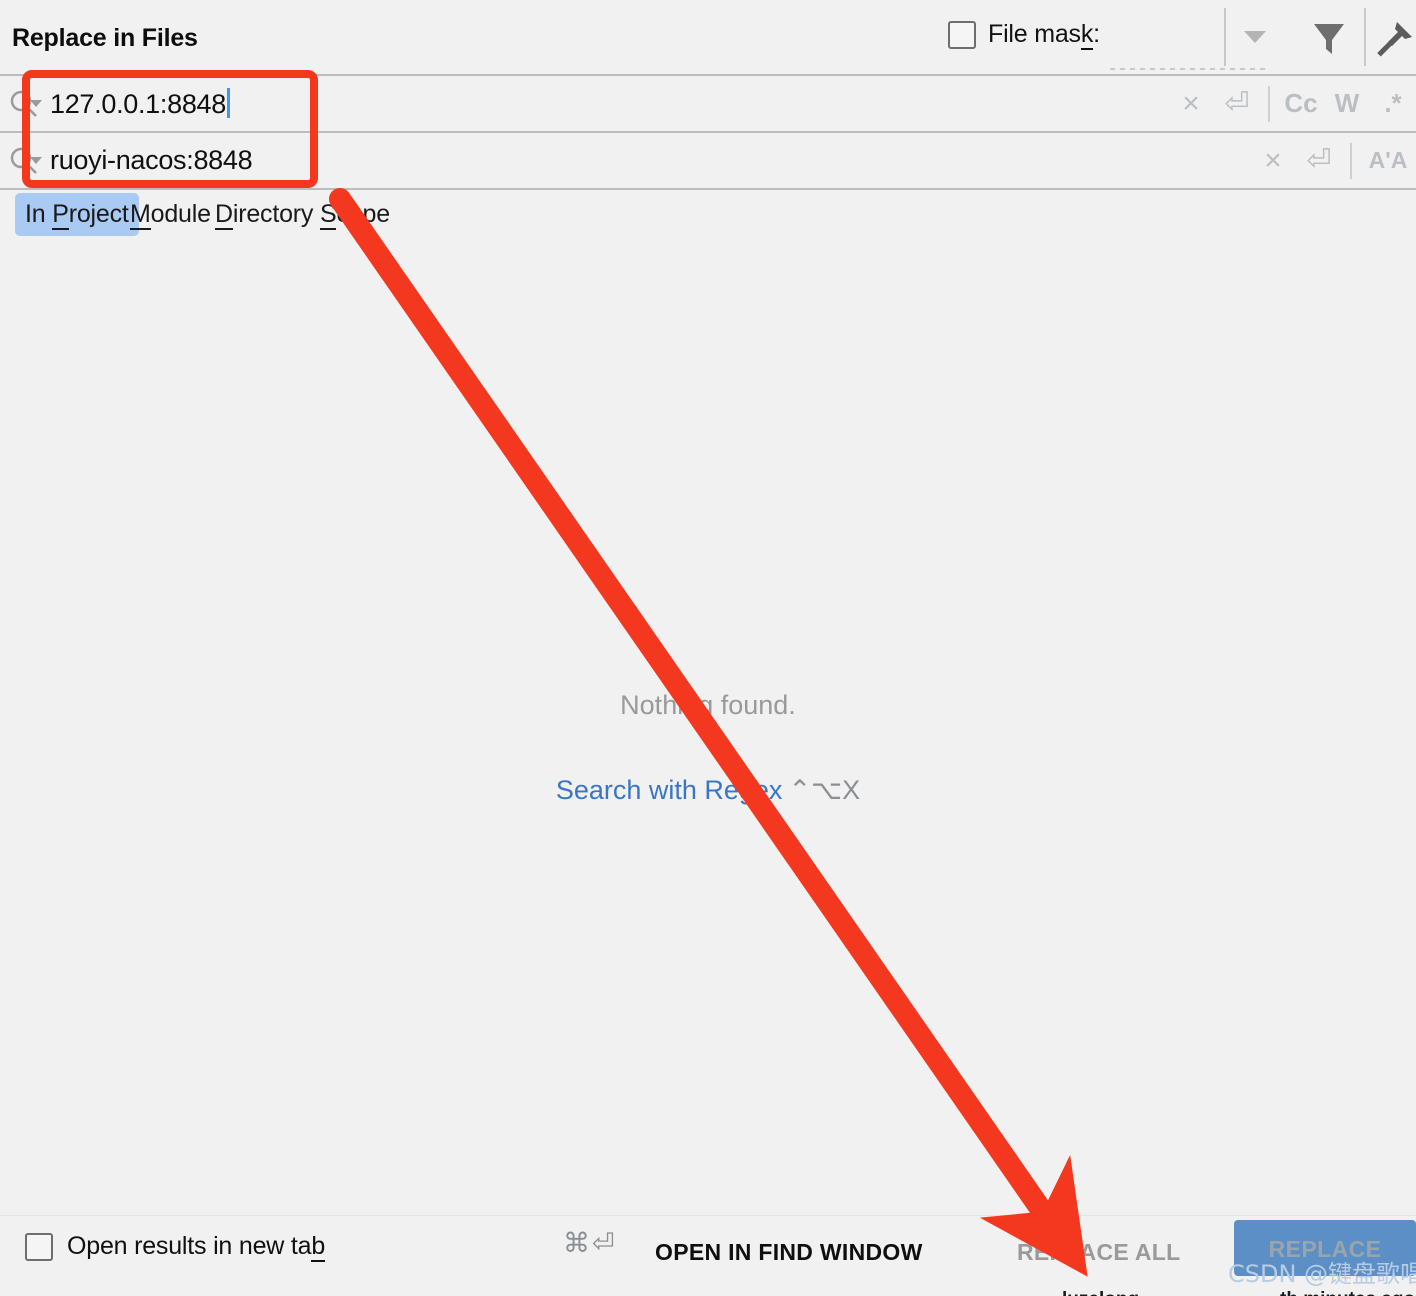 The image size is (1416, 1296). Describe the element at coordinates (180, 214) in the screenshot. I see `scope-tab-module-post: odule` at that location.